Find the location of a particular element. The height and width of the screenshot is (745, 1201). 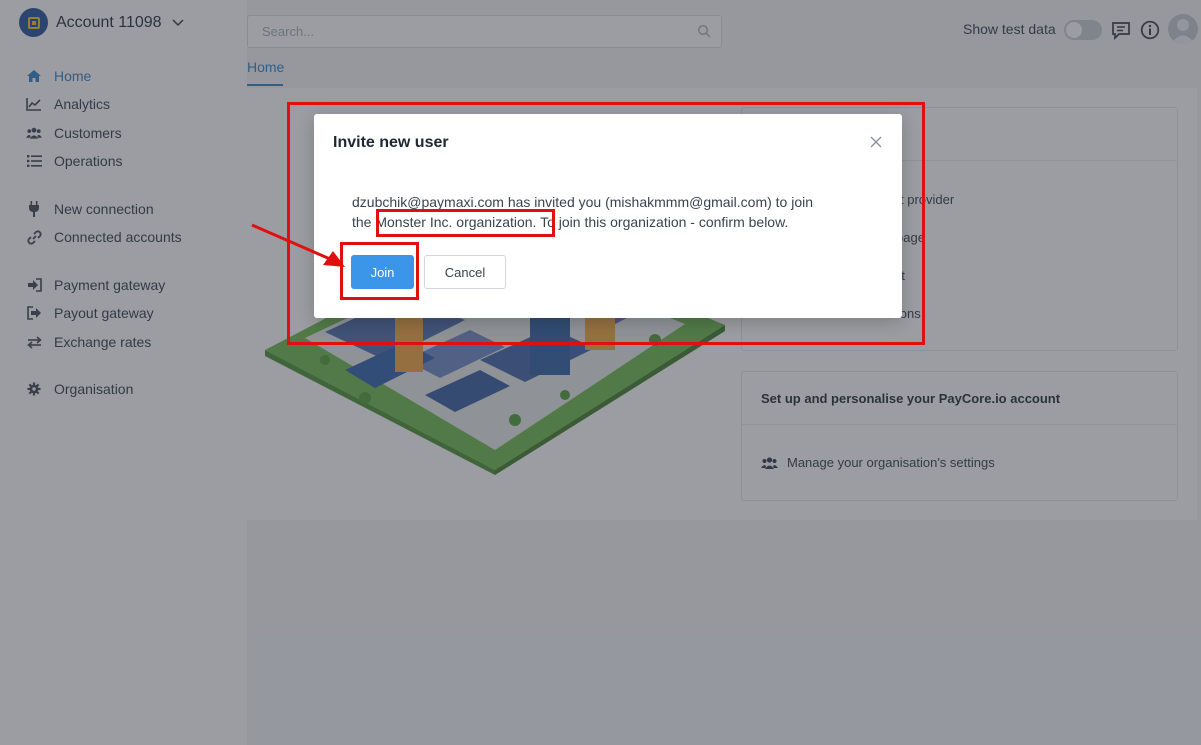

annotation-org-highlight is located at coordinates (465, 223).